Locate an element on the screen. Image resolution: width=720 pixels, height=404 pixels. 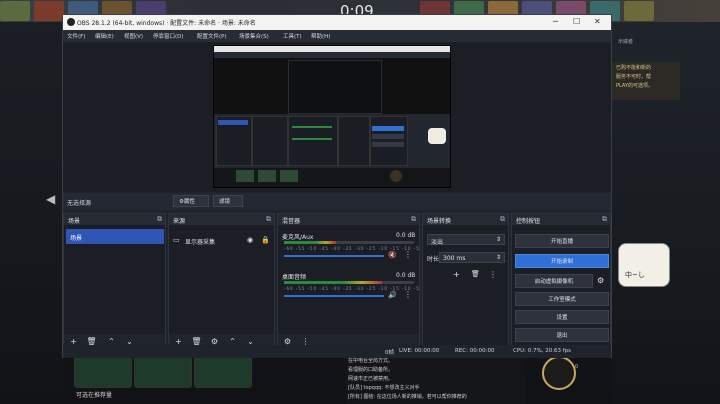
nested-menubar is located at coordinates (332, 55).